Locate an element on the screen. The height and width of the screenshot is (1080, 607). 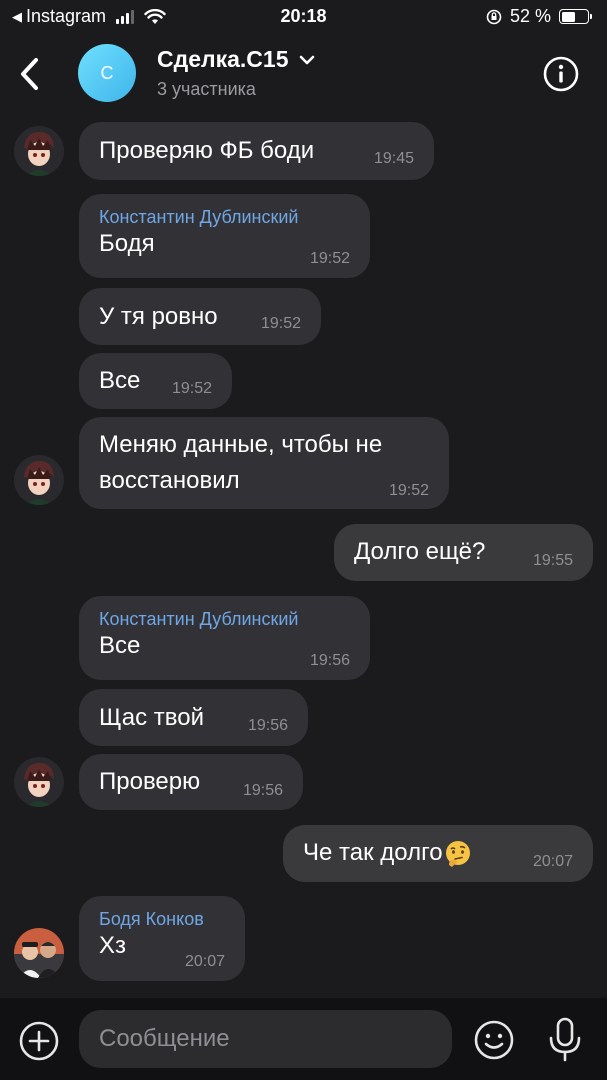
message-bubble: Все 19:52 is located at coordinates (155, 381).